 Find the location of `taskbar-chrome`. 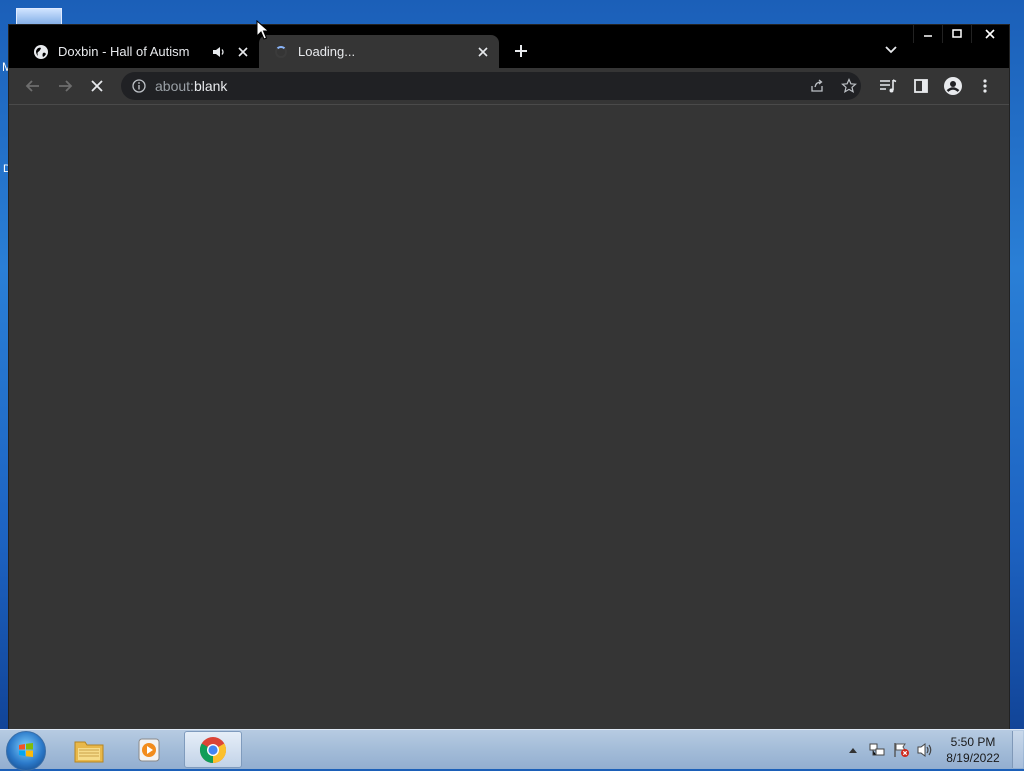

taskbar-chrome is located at coordinates (213, 749).